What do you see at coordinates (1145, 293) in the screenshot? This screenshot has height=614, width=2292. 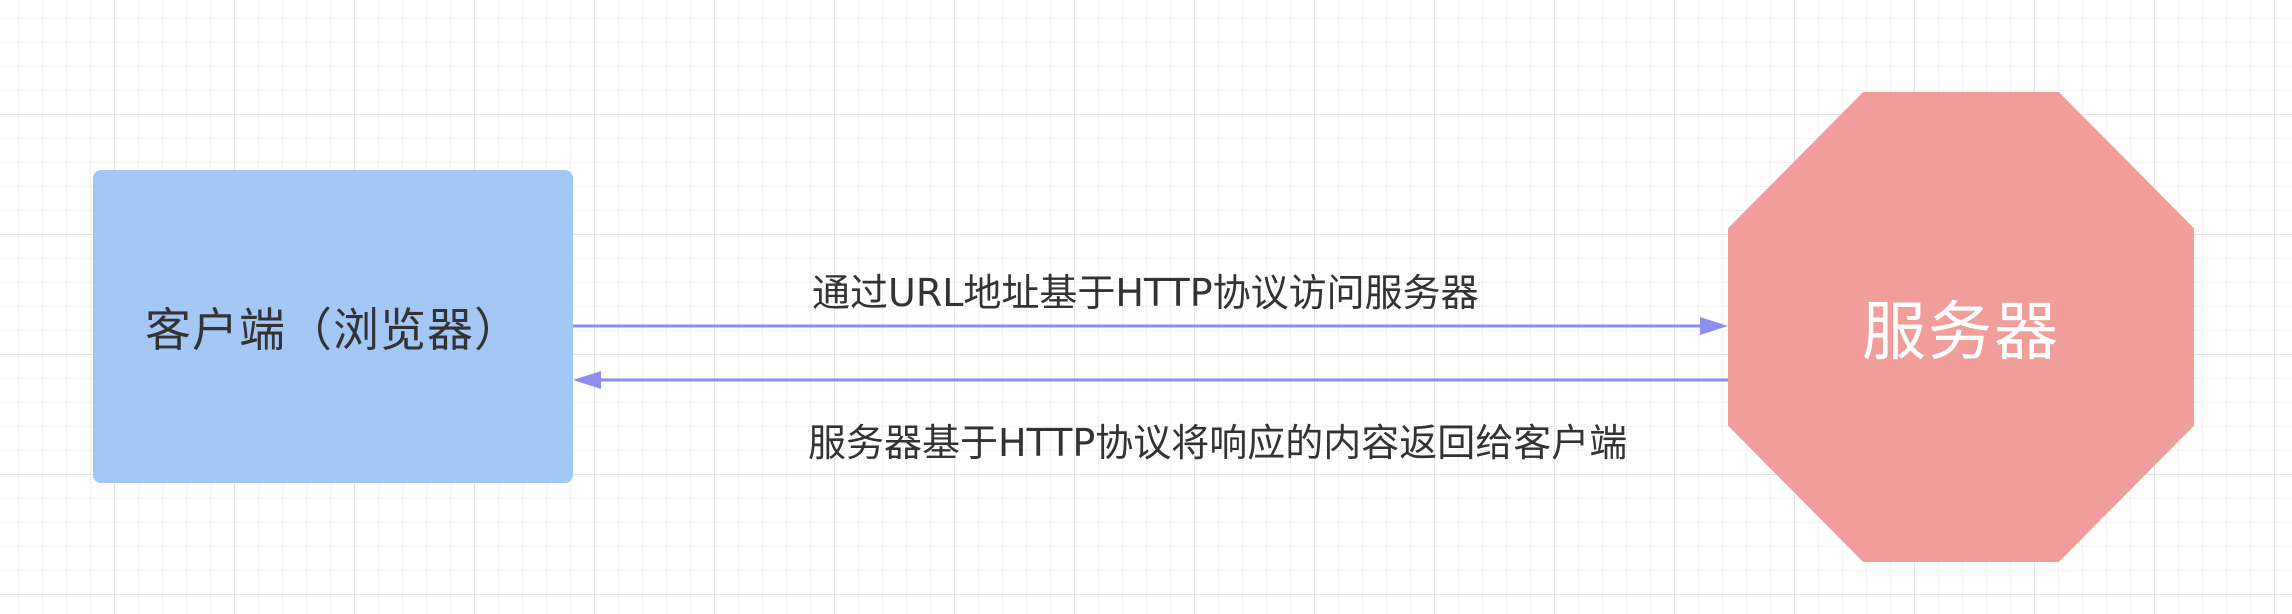 I see `request-arrow-label: 通过URL地址基于HTTP协议访问服务器` at bounding box center [1145, 293].